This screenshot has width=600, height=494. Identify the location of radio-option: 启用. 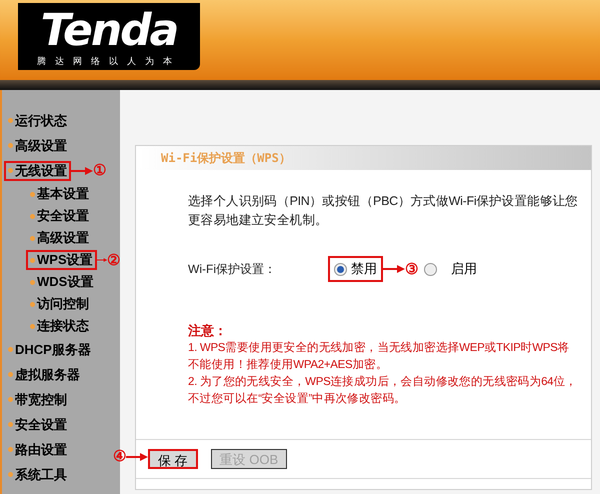
(450, 269).